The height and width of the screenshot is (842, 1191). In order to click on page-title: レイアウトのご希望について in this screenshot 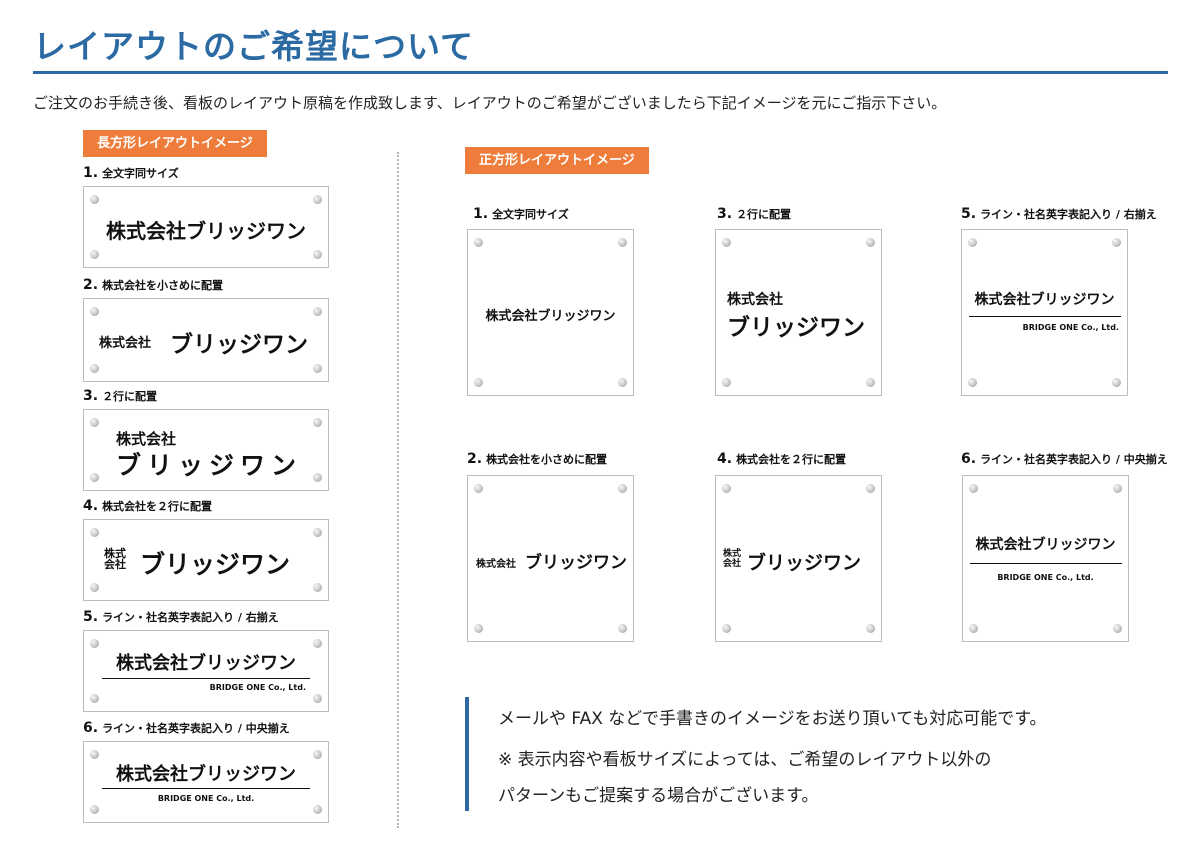, I will do `click(254, 46)`.